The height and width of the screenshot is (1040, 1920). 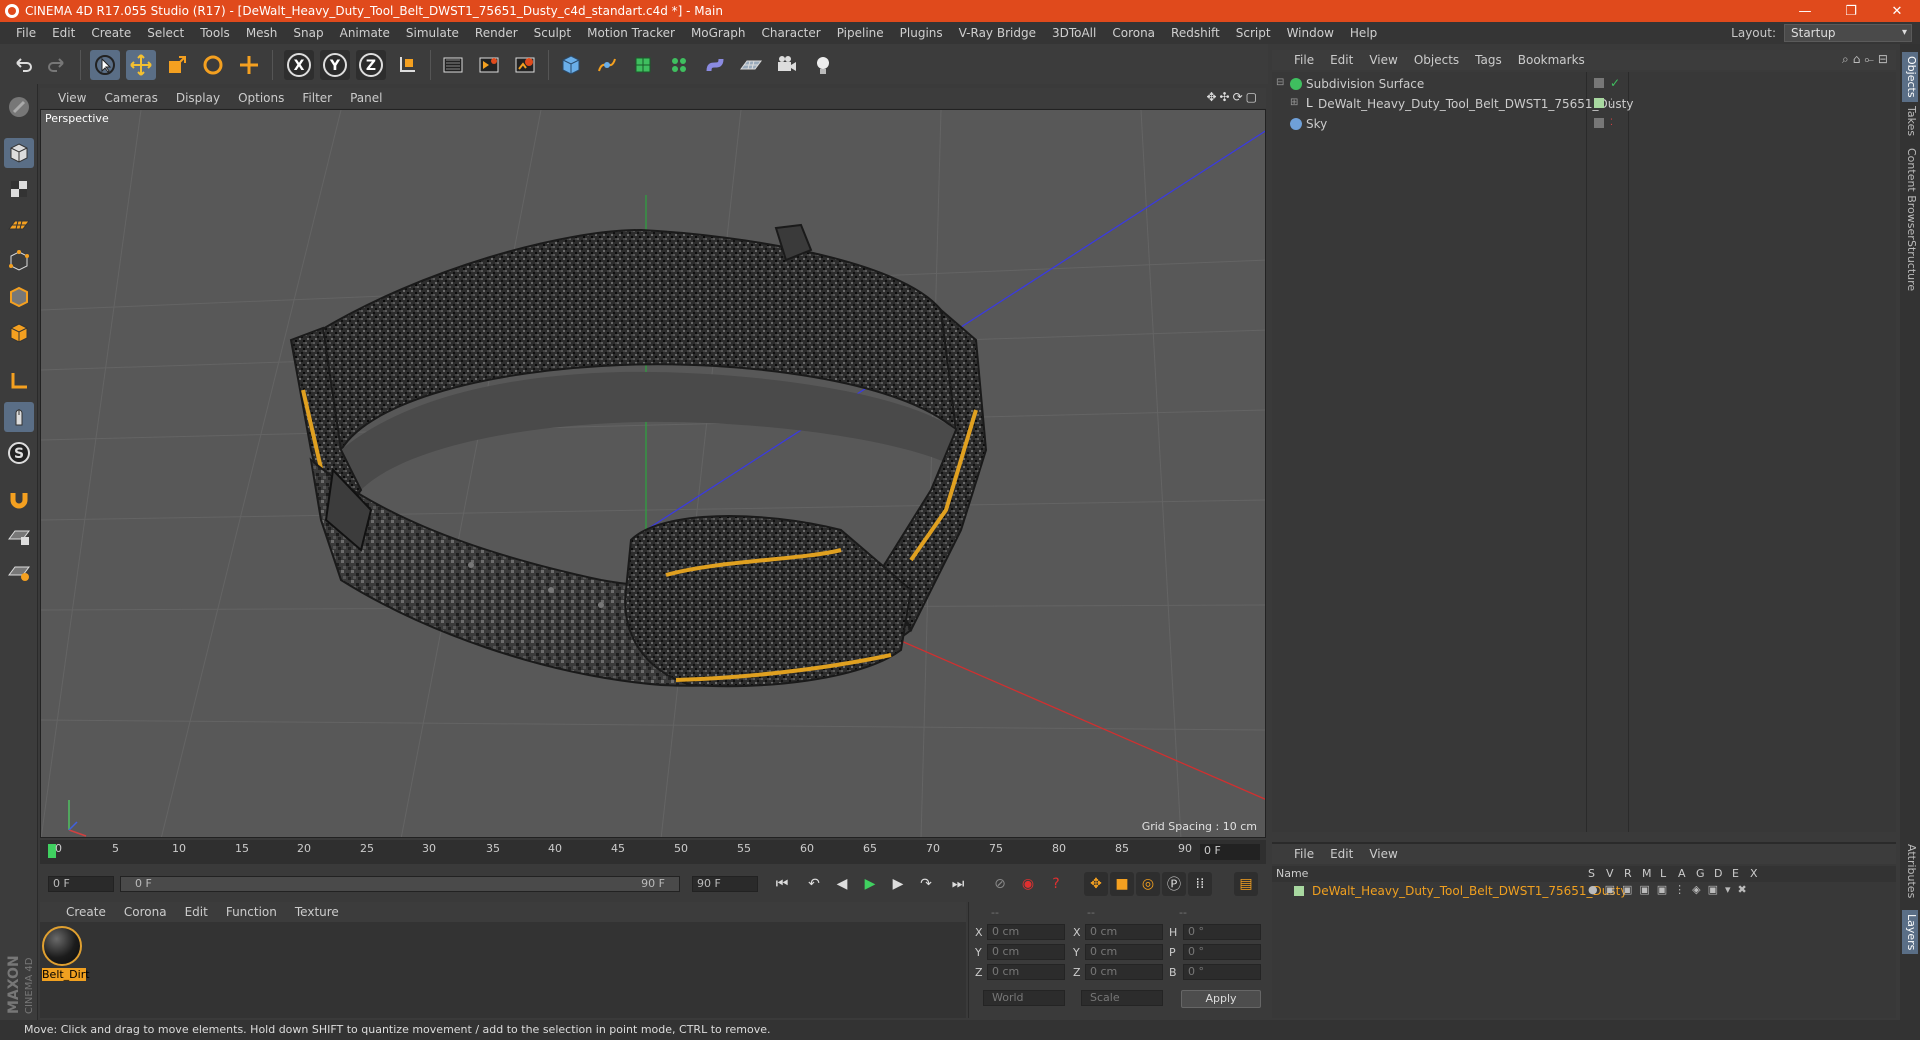 I want to click on object-row: ⊟ Subdivision Surface ✓, so click(x=1584, y=84).